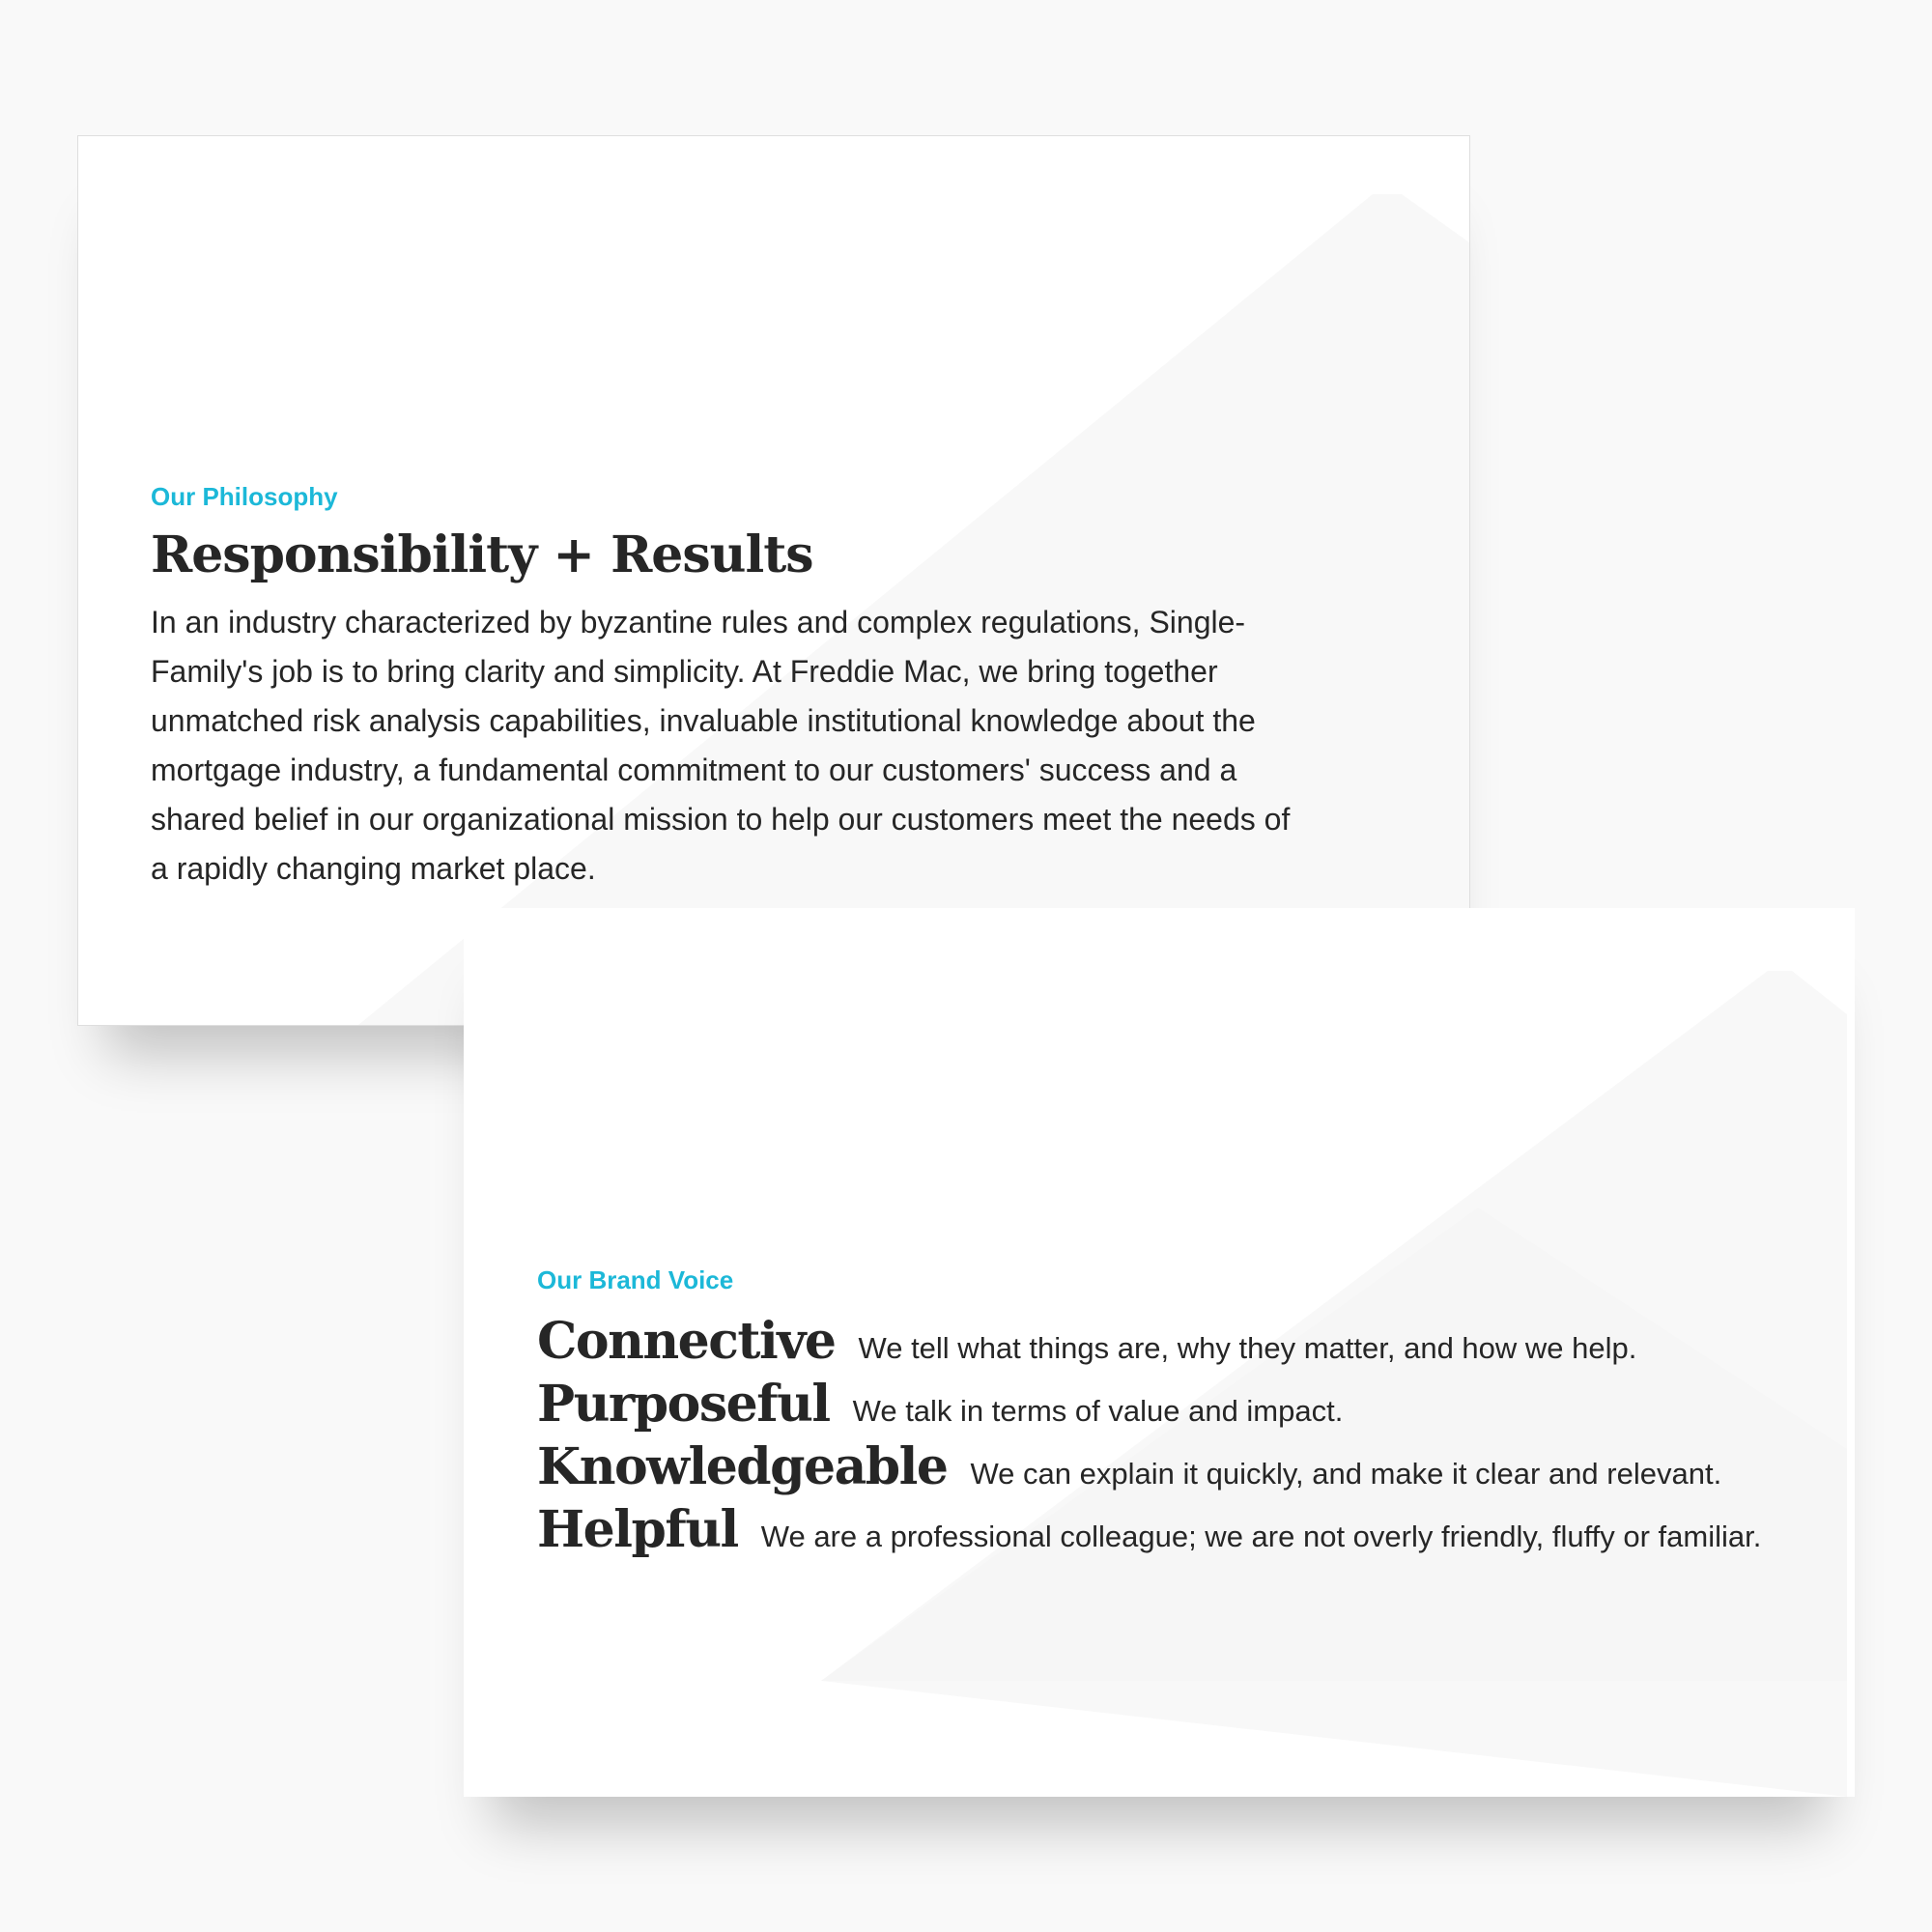  What do you see at coordinates (638, 1529) in the screenshot?
I see `brand-voice-term: Helpful` at bounding box center [638, 1529].